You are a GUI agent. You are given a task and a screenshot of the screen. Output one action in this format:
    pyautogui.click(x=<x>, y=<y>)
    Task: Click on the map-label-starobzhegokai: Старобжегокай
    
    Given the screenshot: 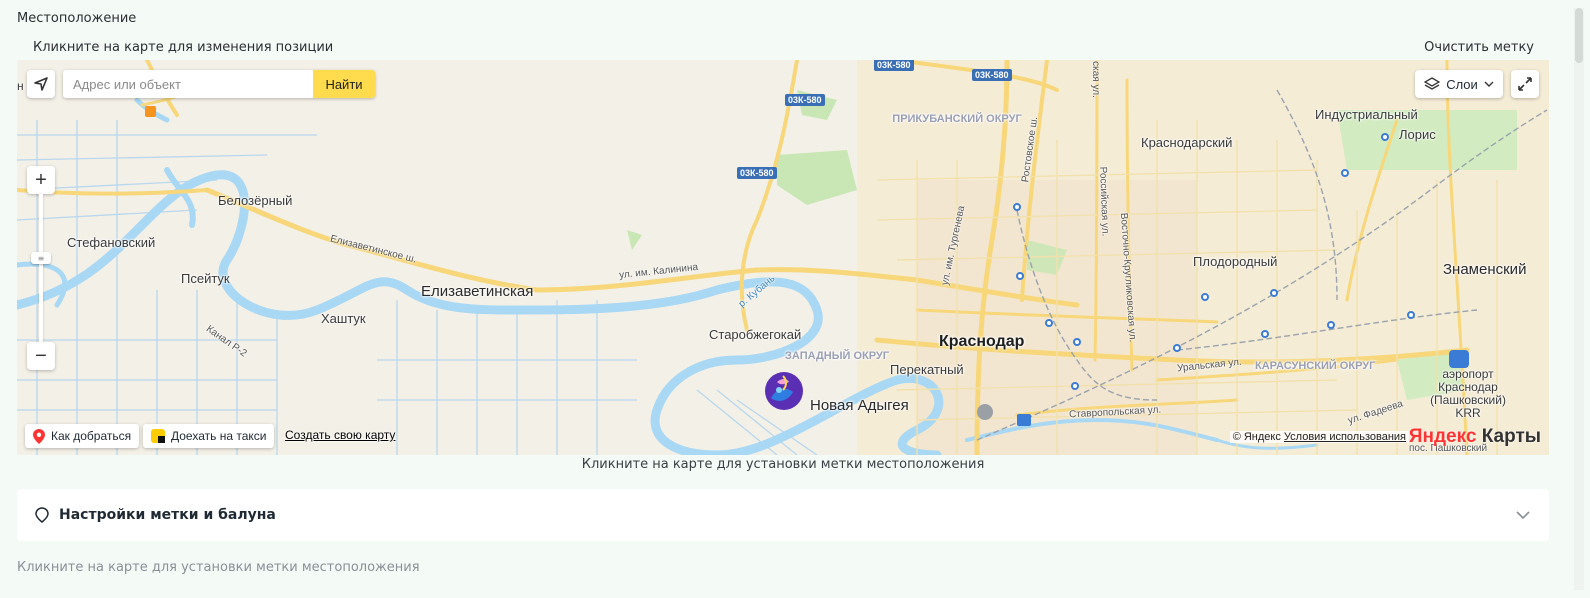 What is the action you would take?
    pyautogui.click(x=755, y=334)
    